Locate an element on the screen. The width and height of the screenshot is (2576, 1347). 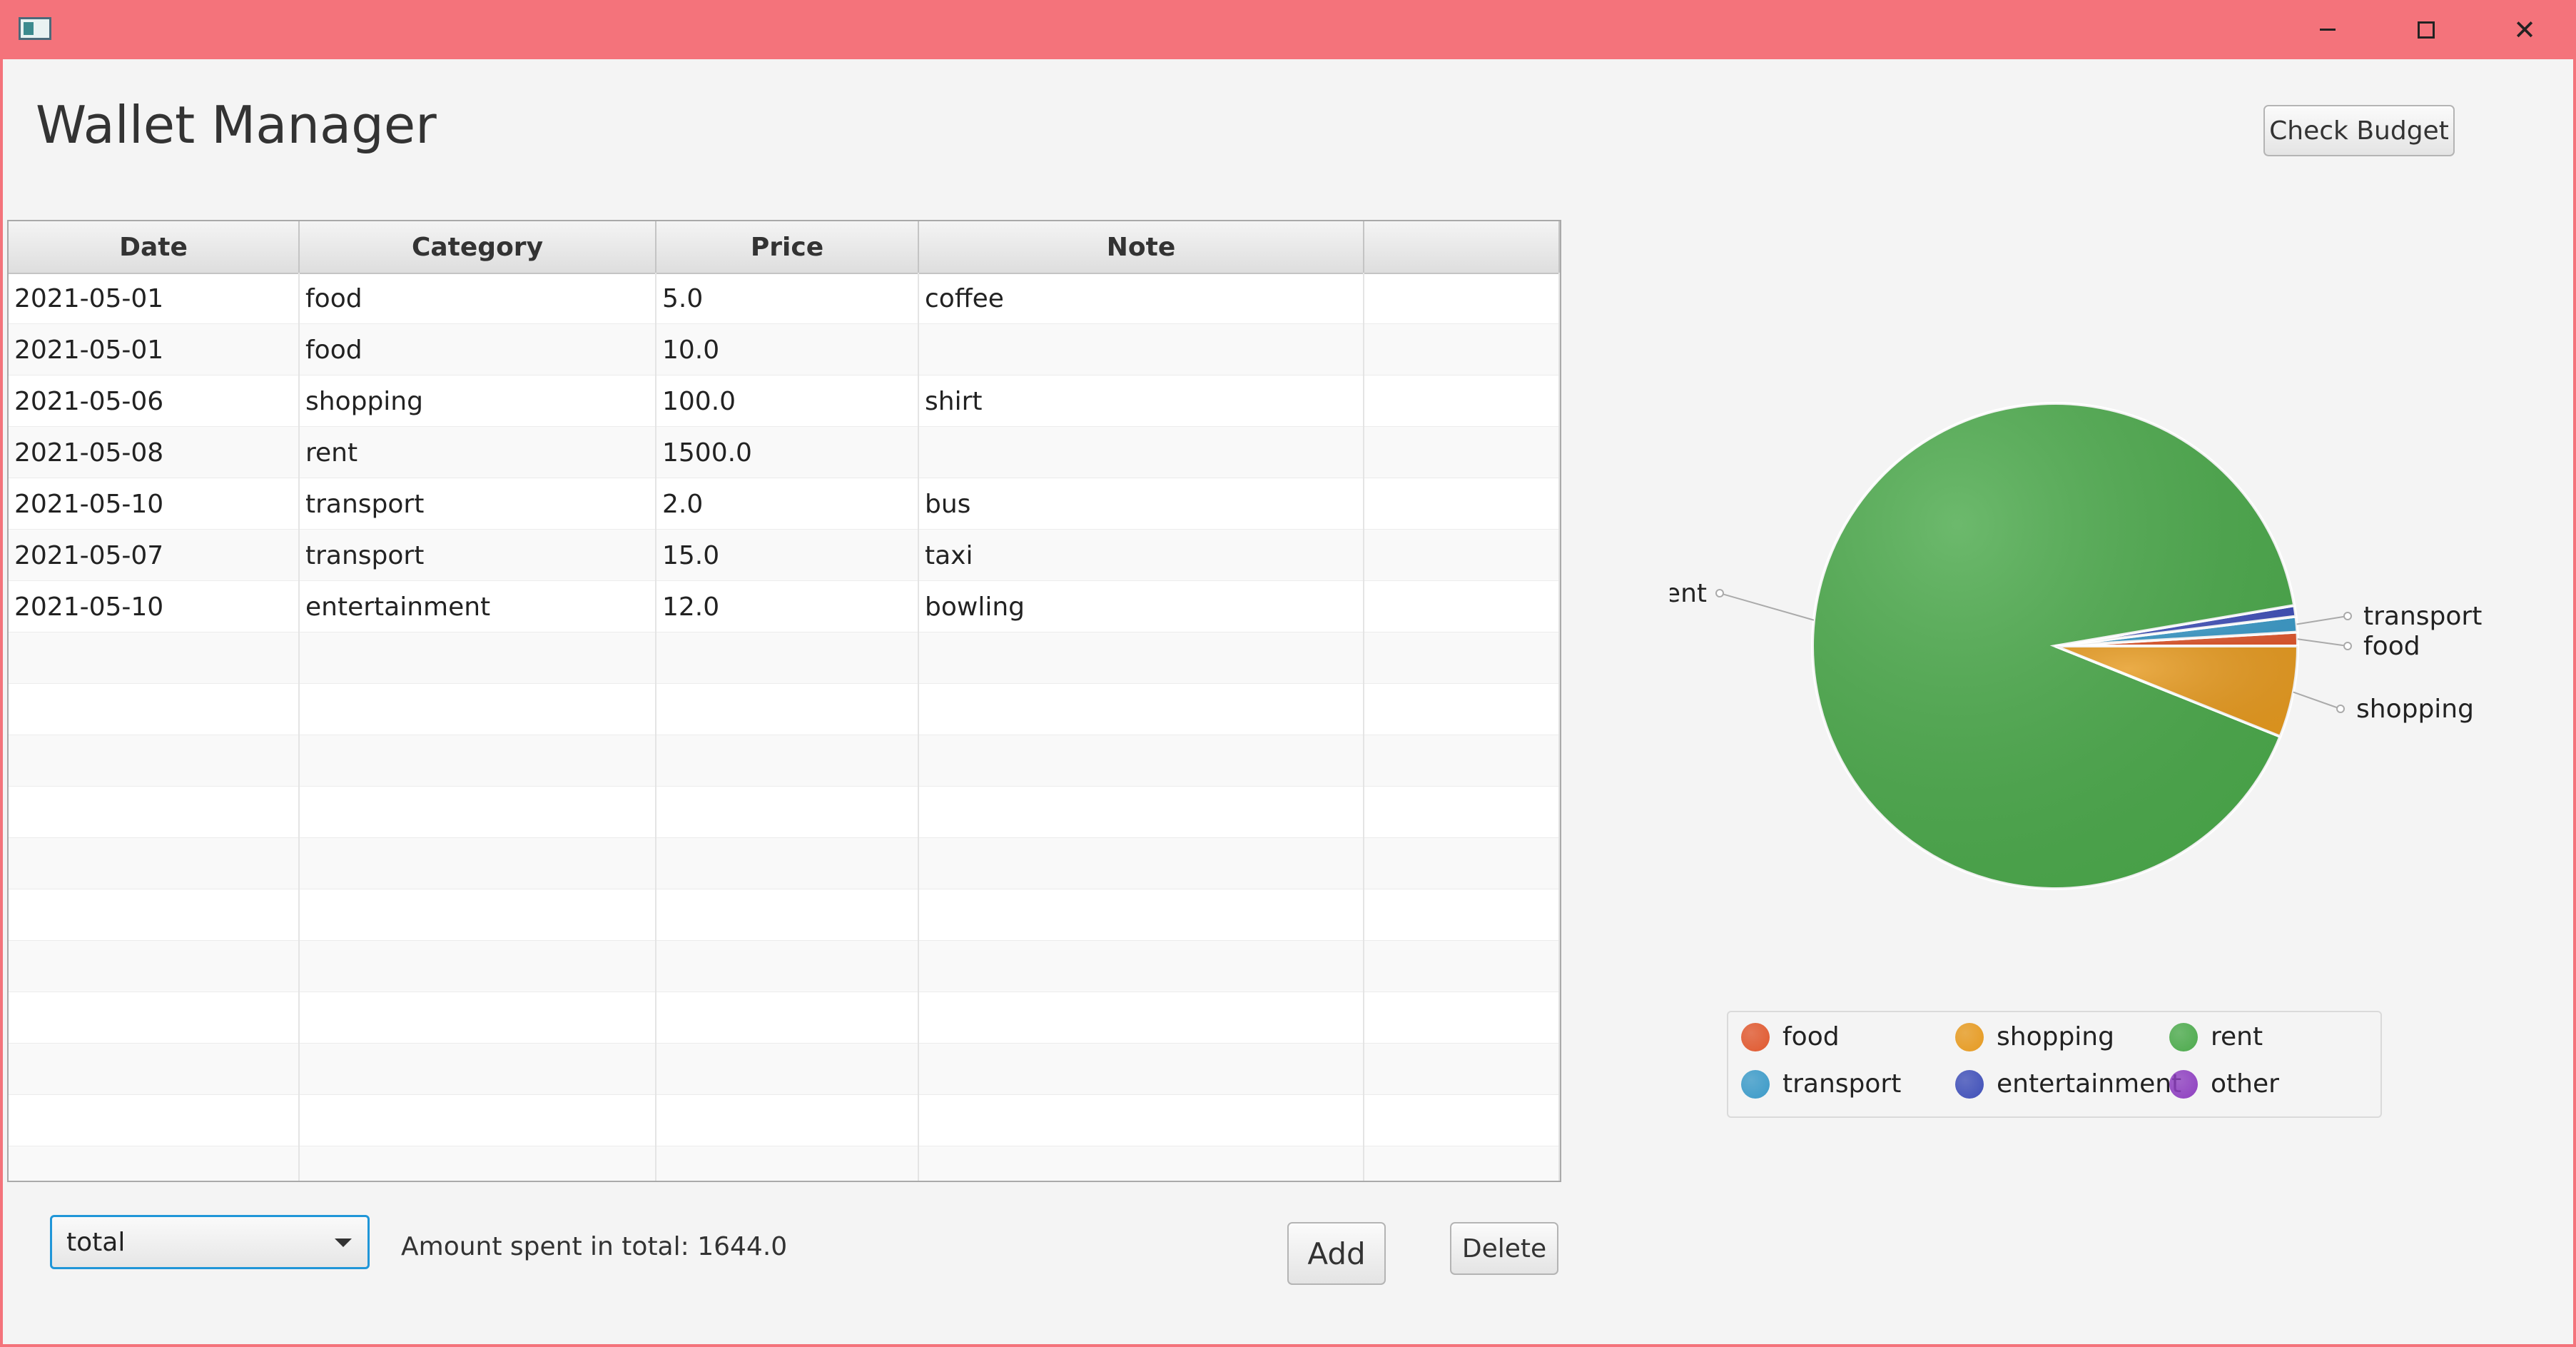
table-row: 2021-05-06 shopping 100.0 shirt is located at coordinates (784, 401).